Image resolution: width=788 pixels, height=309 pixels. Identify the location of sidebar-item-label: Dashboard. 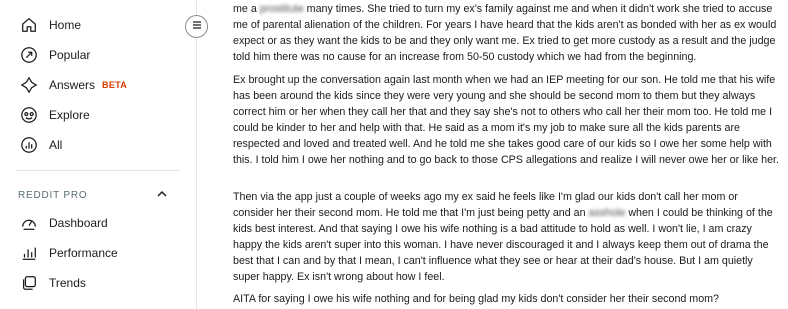
(78, 223).